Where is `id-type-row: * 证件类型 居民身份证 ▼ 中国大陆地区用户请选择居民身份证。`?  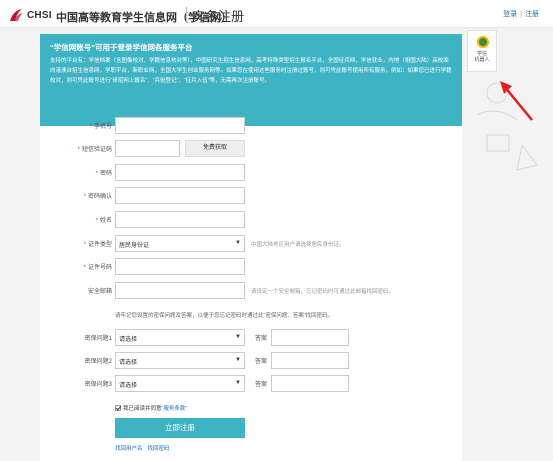
id-type-row: * 证件类型 居民身份证 ▼ 中国大陆地区用户请选择居民身份证。 is located at coordinates (251, 244).